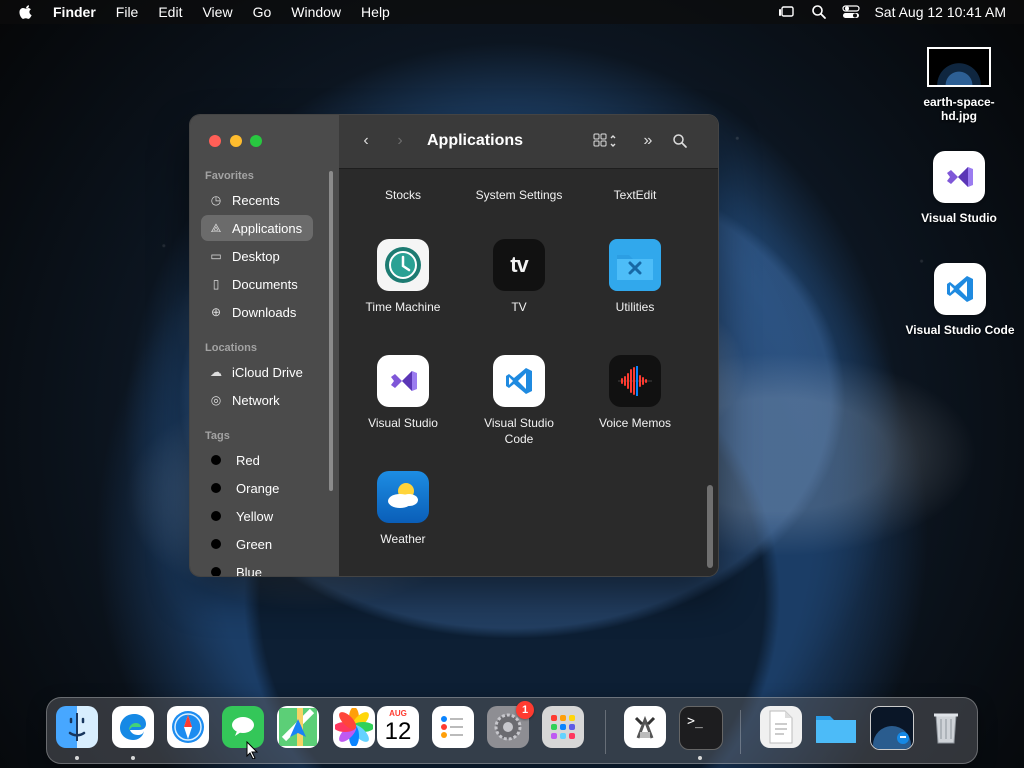 This screenshot has width=1024, height=768. What do you see at coordinates (127, 12) in the screenshot?
I see `menu-file: File` at bounding box center [127, 12].